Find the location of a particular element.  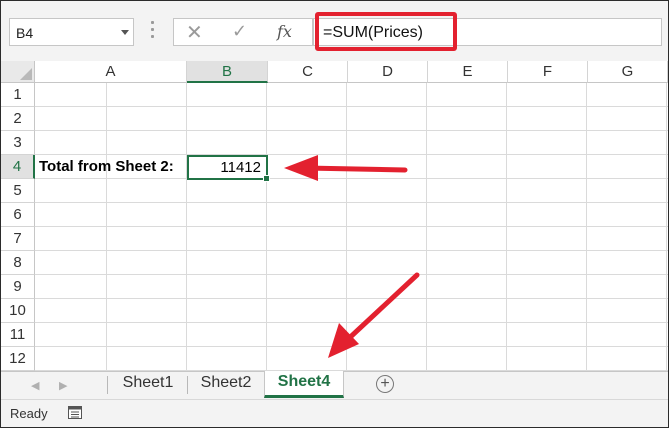

add-sheet-button: + is located at coordinates (385, 384).